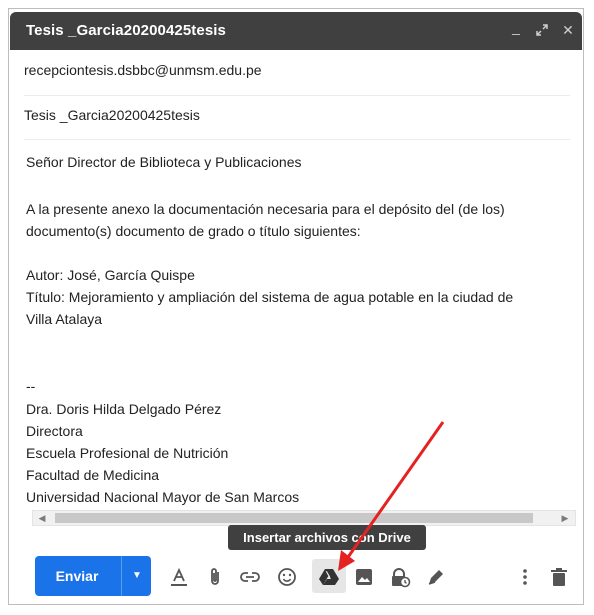  Describe the element at coordinates (163, 497) in the screenshot. I see `signature-university: Universidad Nacional Mayor de San Marcos` at that location.